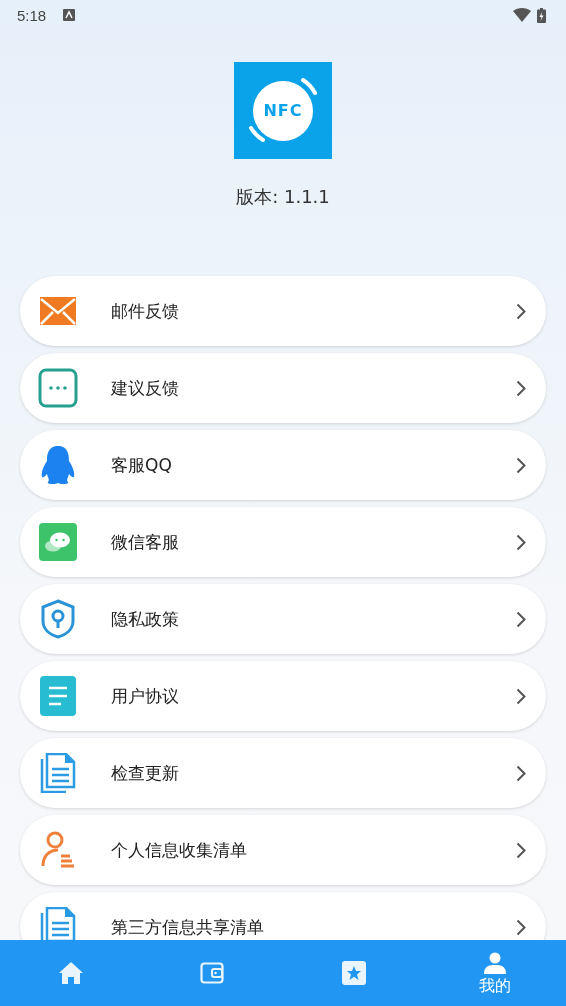 This screenshot has height=1006, width=566. What do you see at coordinates (522, 15) in the screenshot?
I see `wifi-icon` at bounding box center [522, 15].